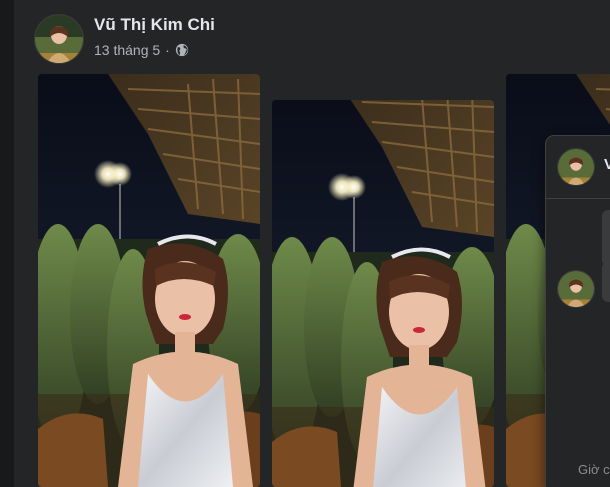 The image size is (610, 487). What do you see at coordinates (607, 164) in the screenshot?
I see `popup-name: V` at bounding box center [607, 164].